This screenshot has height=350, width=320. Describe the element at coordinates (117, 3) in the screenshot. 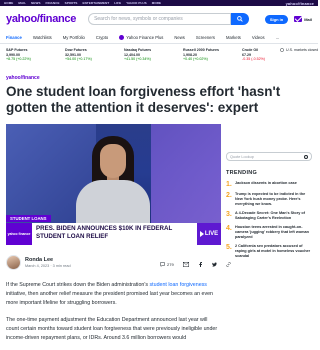

I see `topbar-item-life: LIFE` at that location.